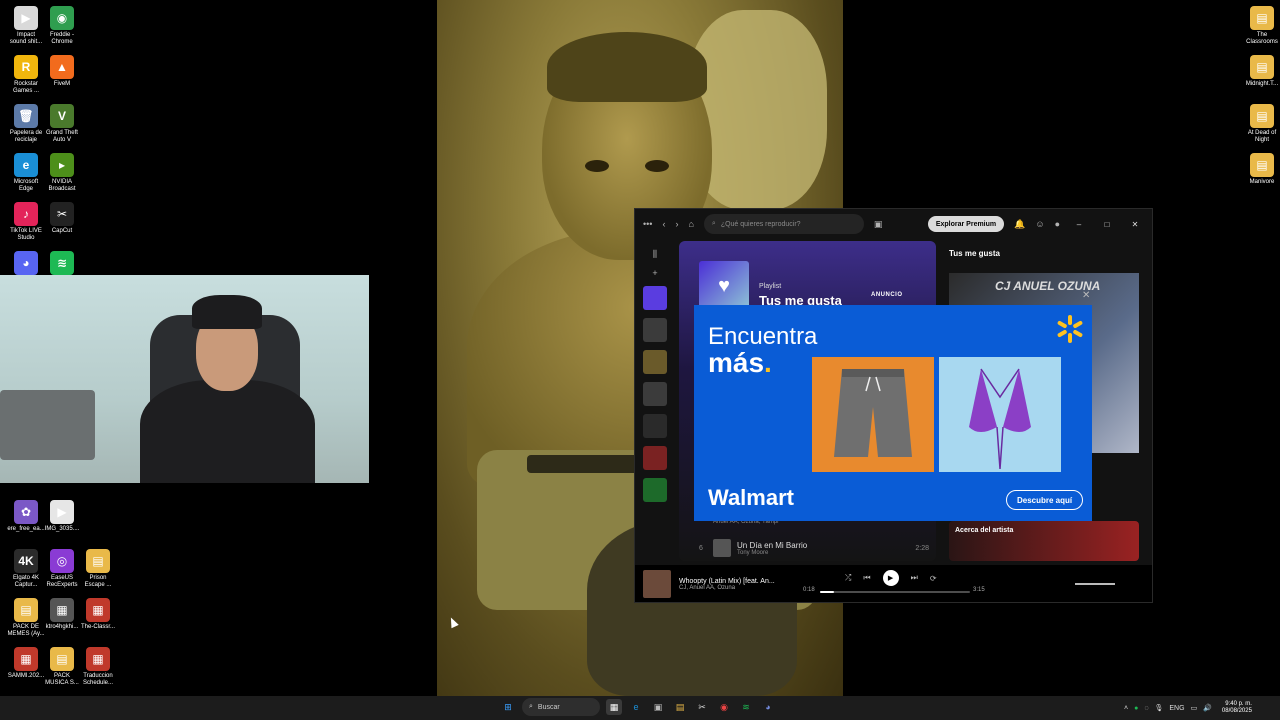 The height and width of the screenshot is (720, 1280). I want to click on next-icon: ⏭, so click(914, 578).